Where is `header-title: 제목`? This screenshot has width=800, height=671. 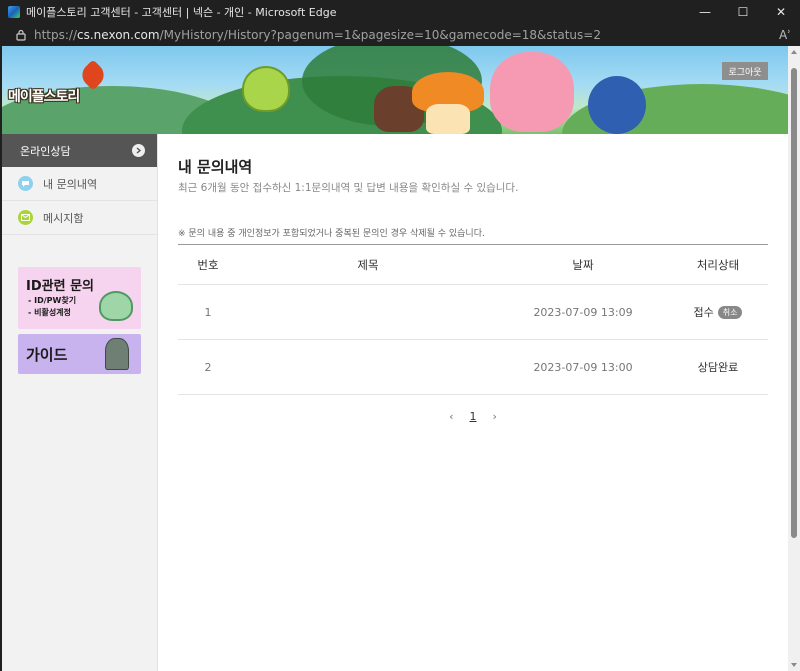
header-title: 제목 is located at coordinates (368, 264).